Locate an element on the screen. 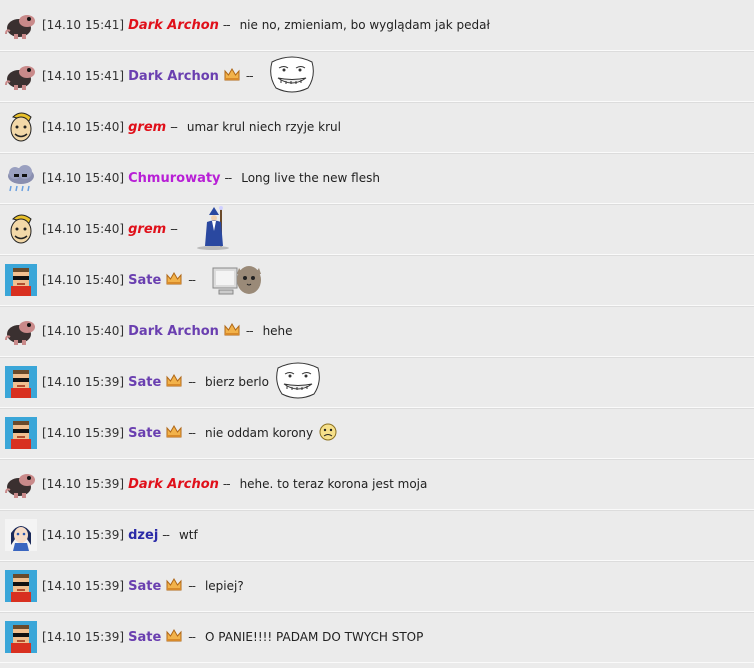  message-line: [14.10 15:39] dzej -- wtf is located at coordinates (120, 535).